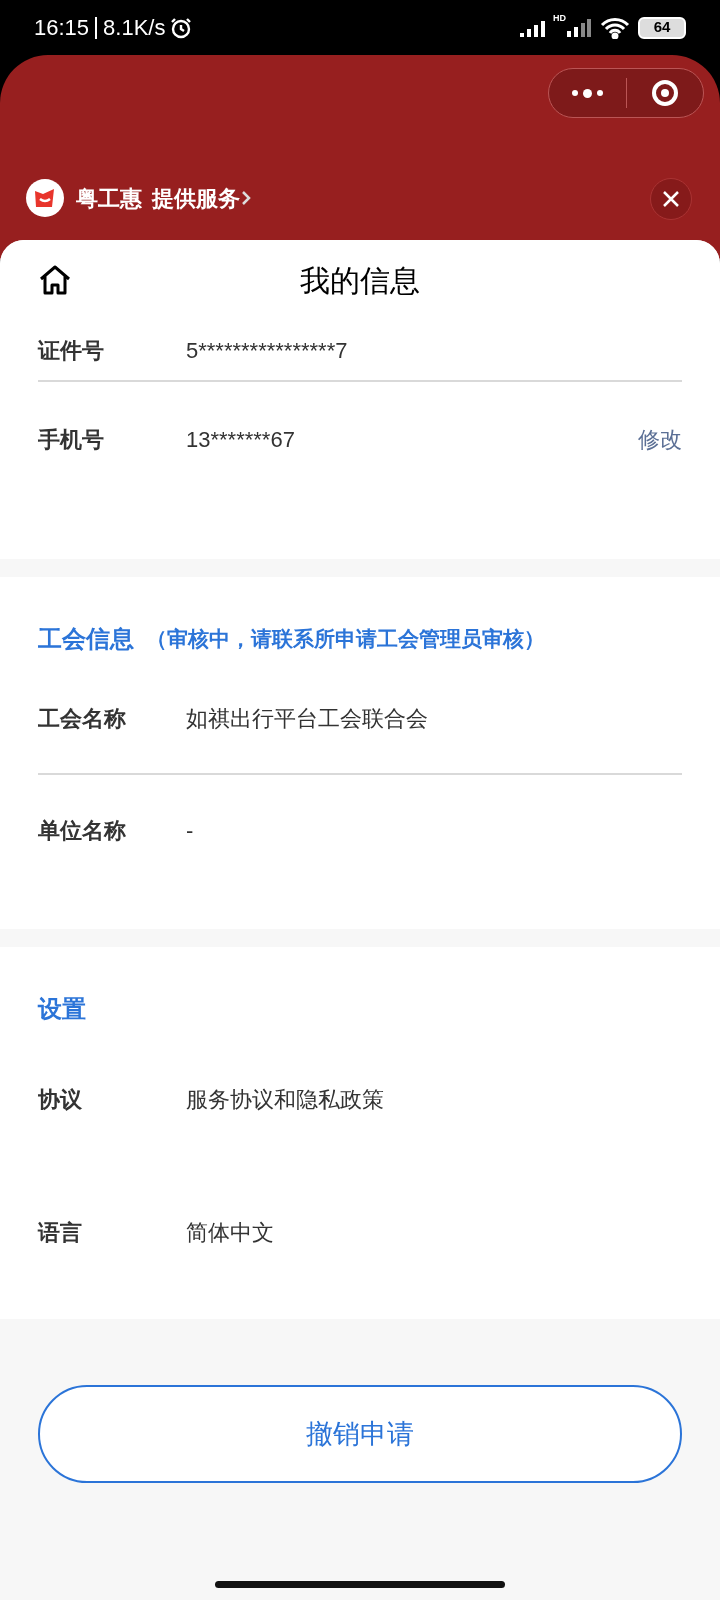  What do you see at coordinates (82, 718) in the screenshot?
I see `field-label: 工会名称` at bounding box center [82, 718].